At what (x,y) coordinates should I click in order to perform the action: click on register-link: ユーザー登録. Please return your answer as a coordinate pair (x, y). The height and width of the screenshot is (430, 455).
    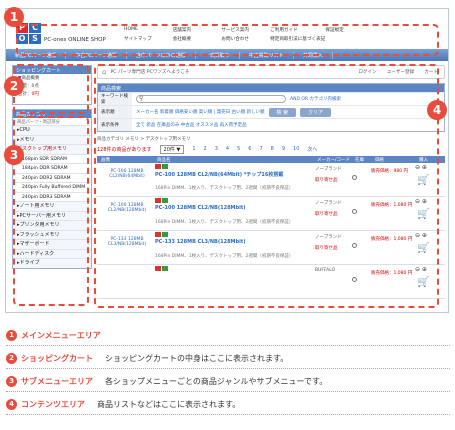
    Looking at the image, I should click on (400, 72).